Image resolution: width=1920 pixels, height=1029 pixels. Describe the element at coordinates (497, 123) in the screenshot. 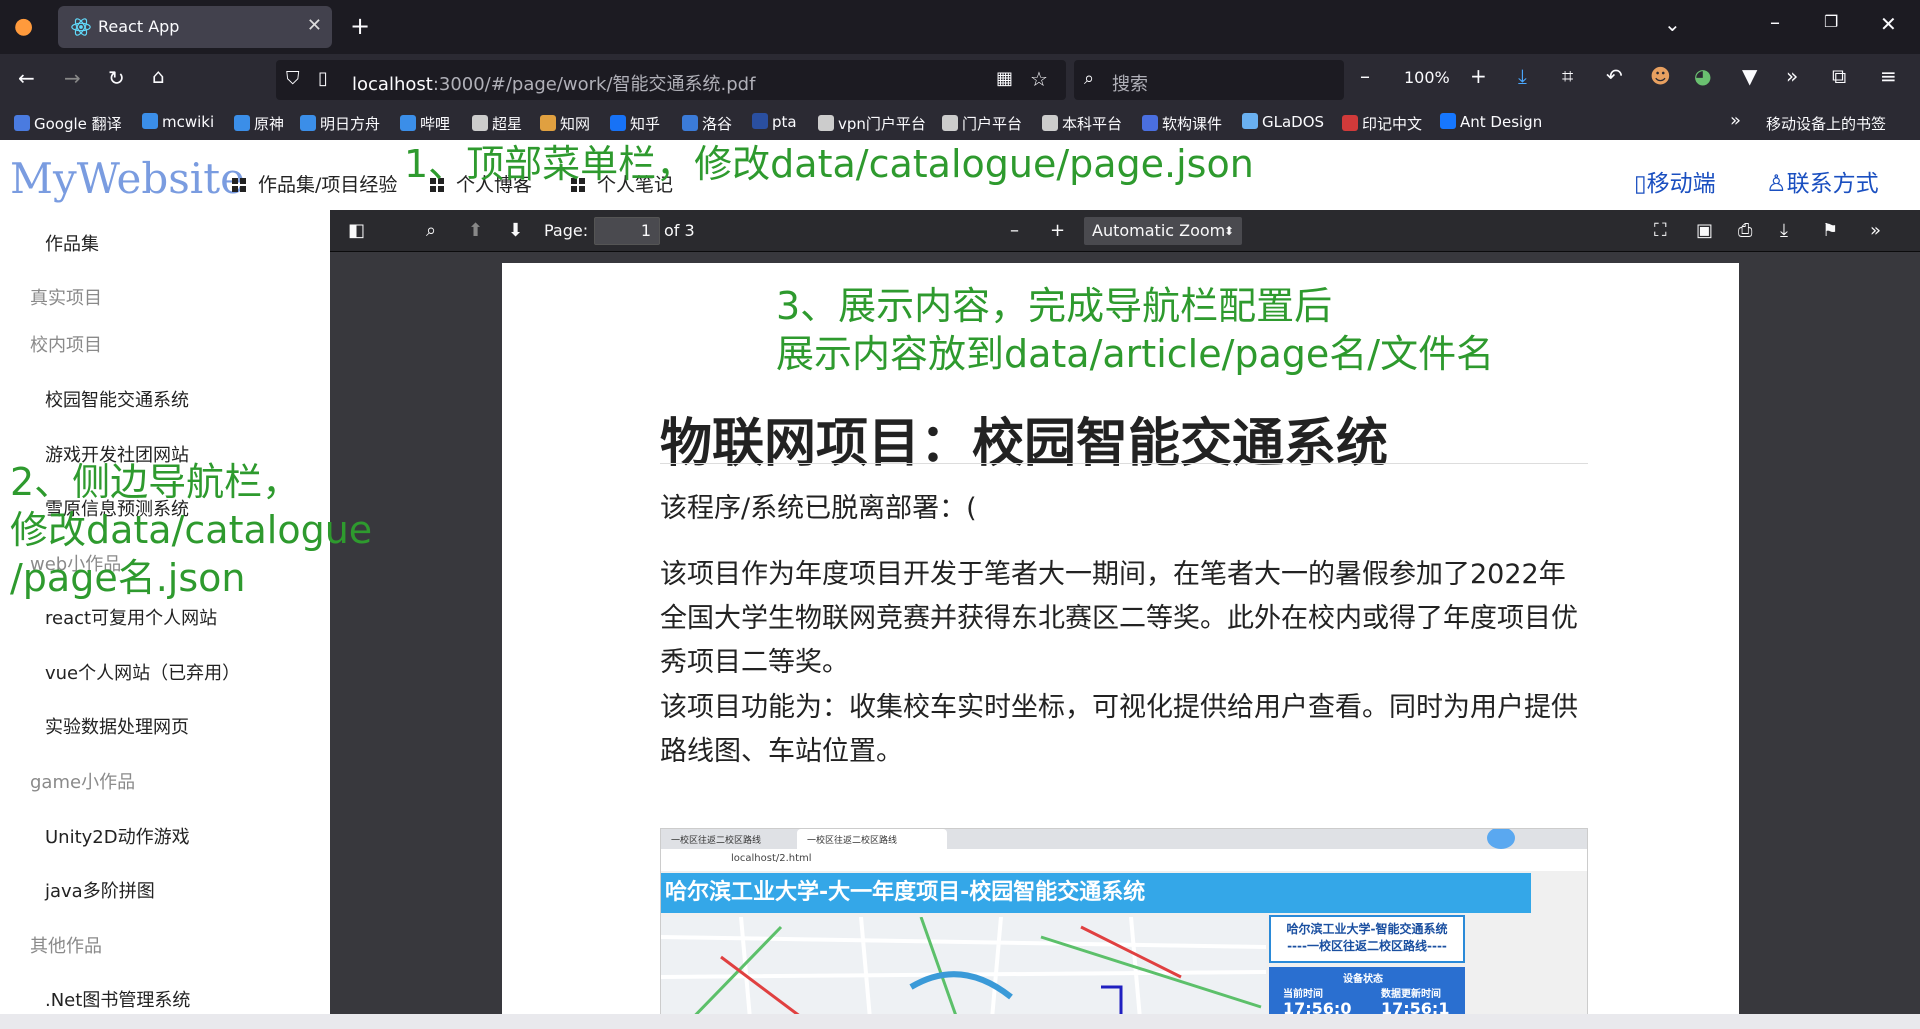

I see `bookmark-item: 超星` at that location.